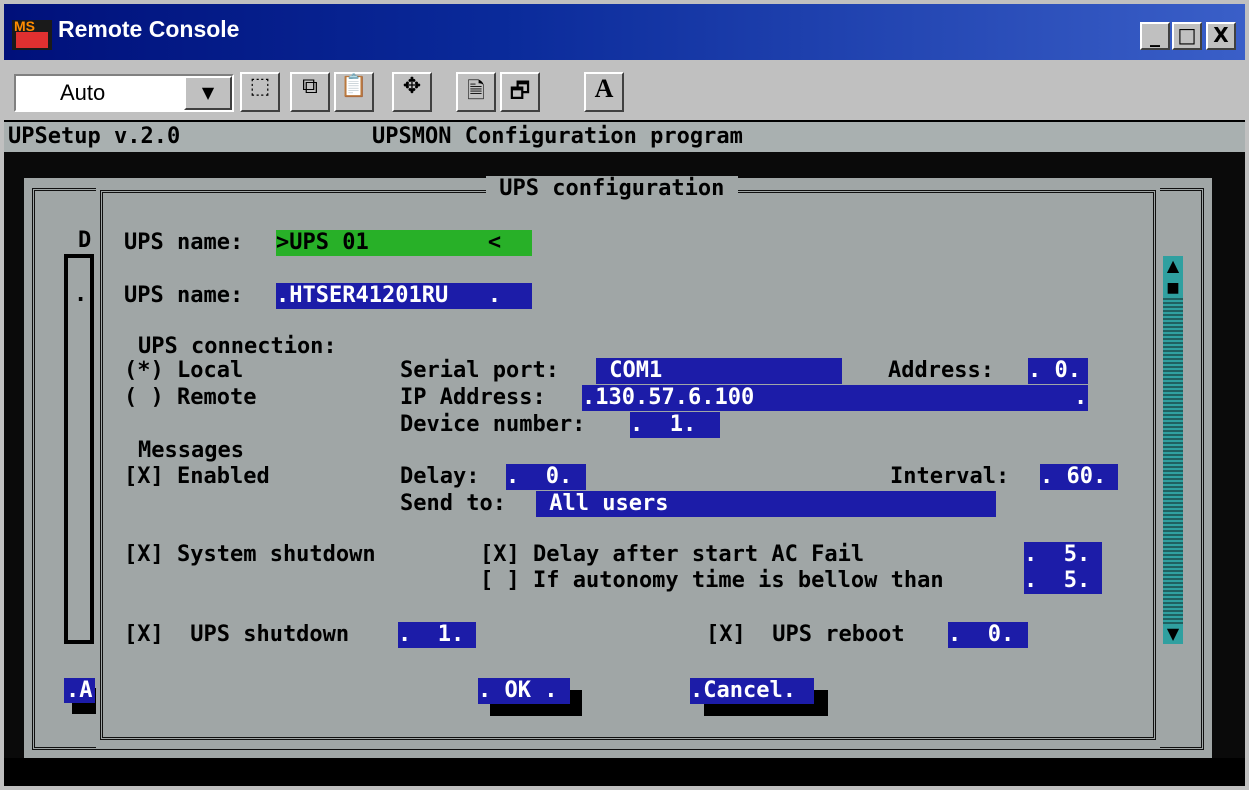 The width and height of the screenshot is (1249, 790). Describe the element at coordinates (260, 92) in the screenshot. I see `select-icon: ⬚` at that location.